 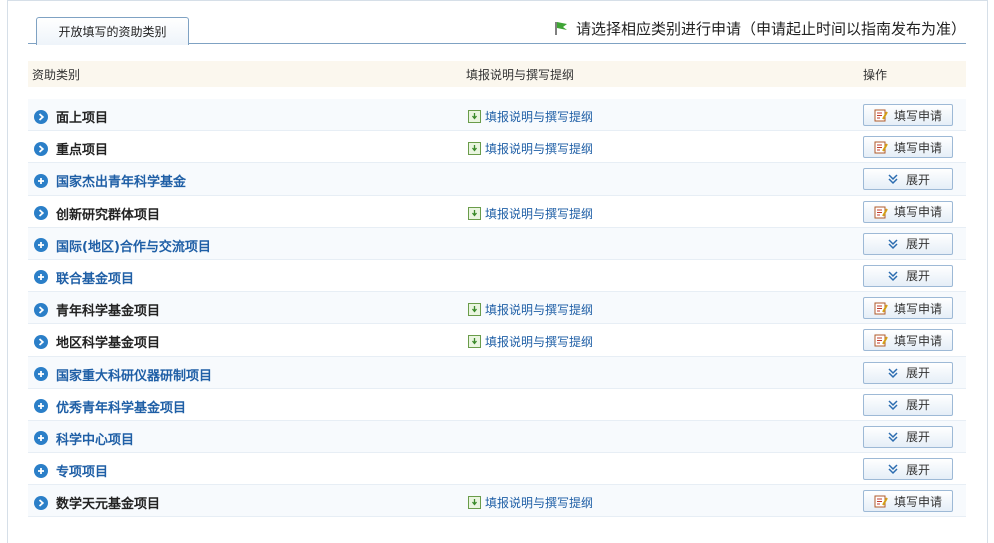 I want to click on category-cell: 青年科学基金项目, so click(x=97, y=309).